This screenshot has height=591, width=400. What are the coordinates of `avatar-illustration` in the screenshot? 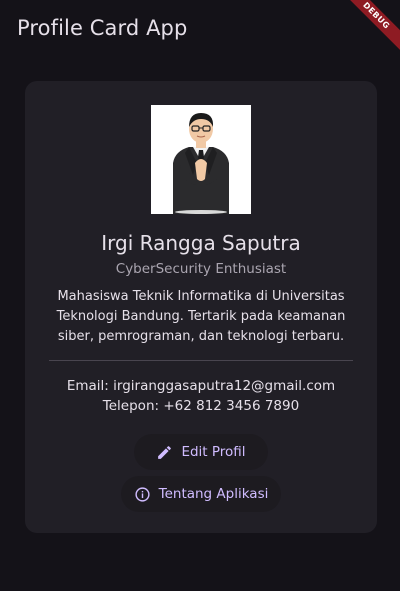 It's located at (201, 159).